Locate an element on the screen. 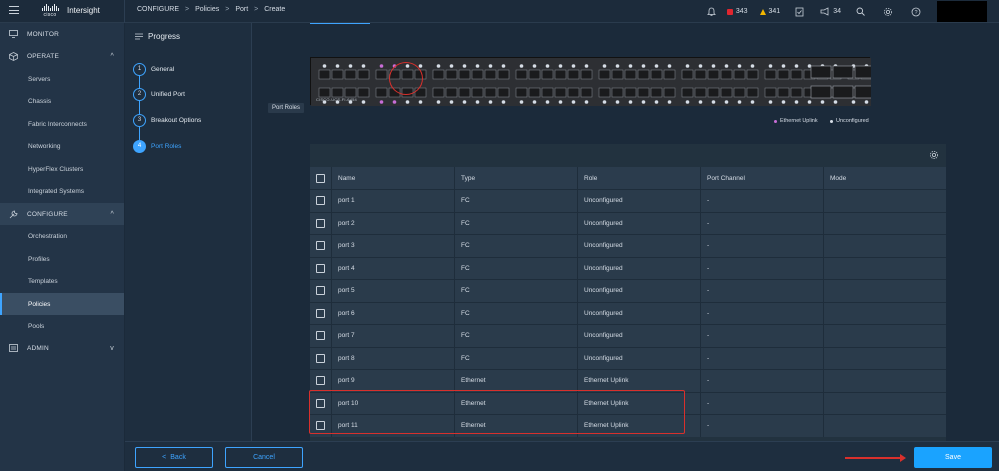 The height and width of the screenshot is (471, 999). sidebar-item-servers: Servers is located at coordinates (62, 79).